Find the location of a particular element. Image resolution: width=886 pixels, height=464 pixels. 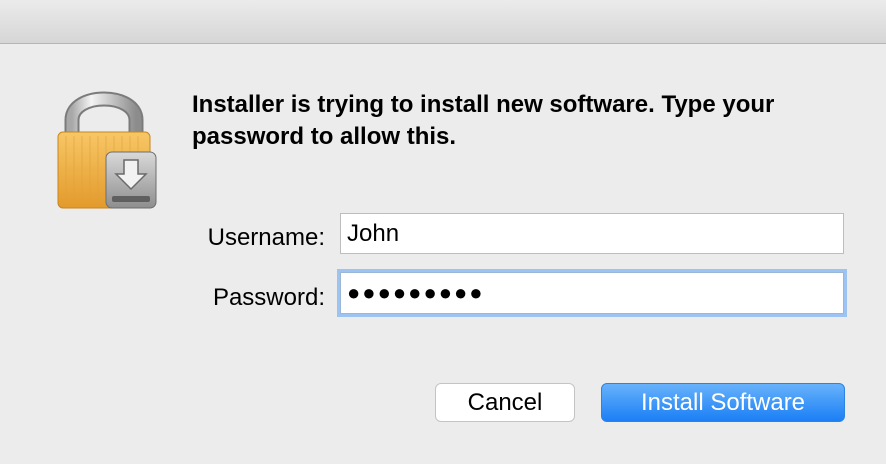

install-software-button: Install Software is located at coordinates (723, 402).